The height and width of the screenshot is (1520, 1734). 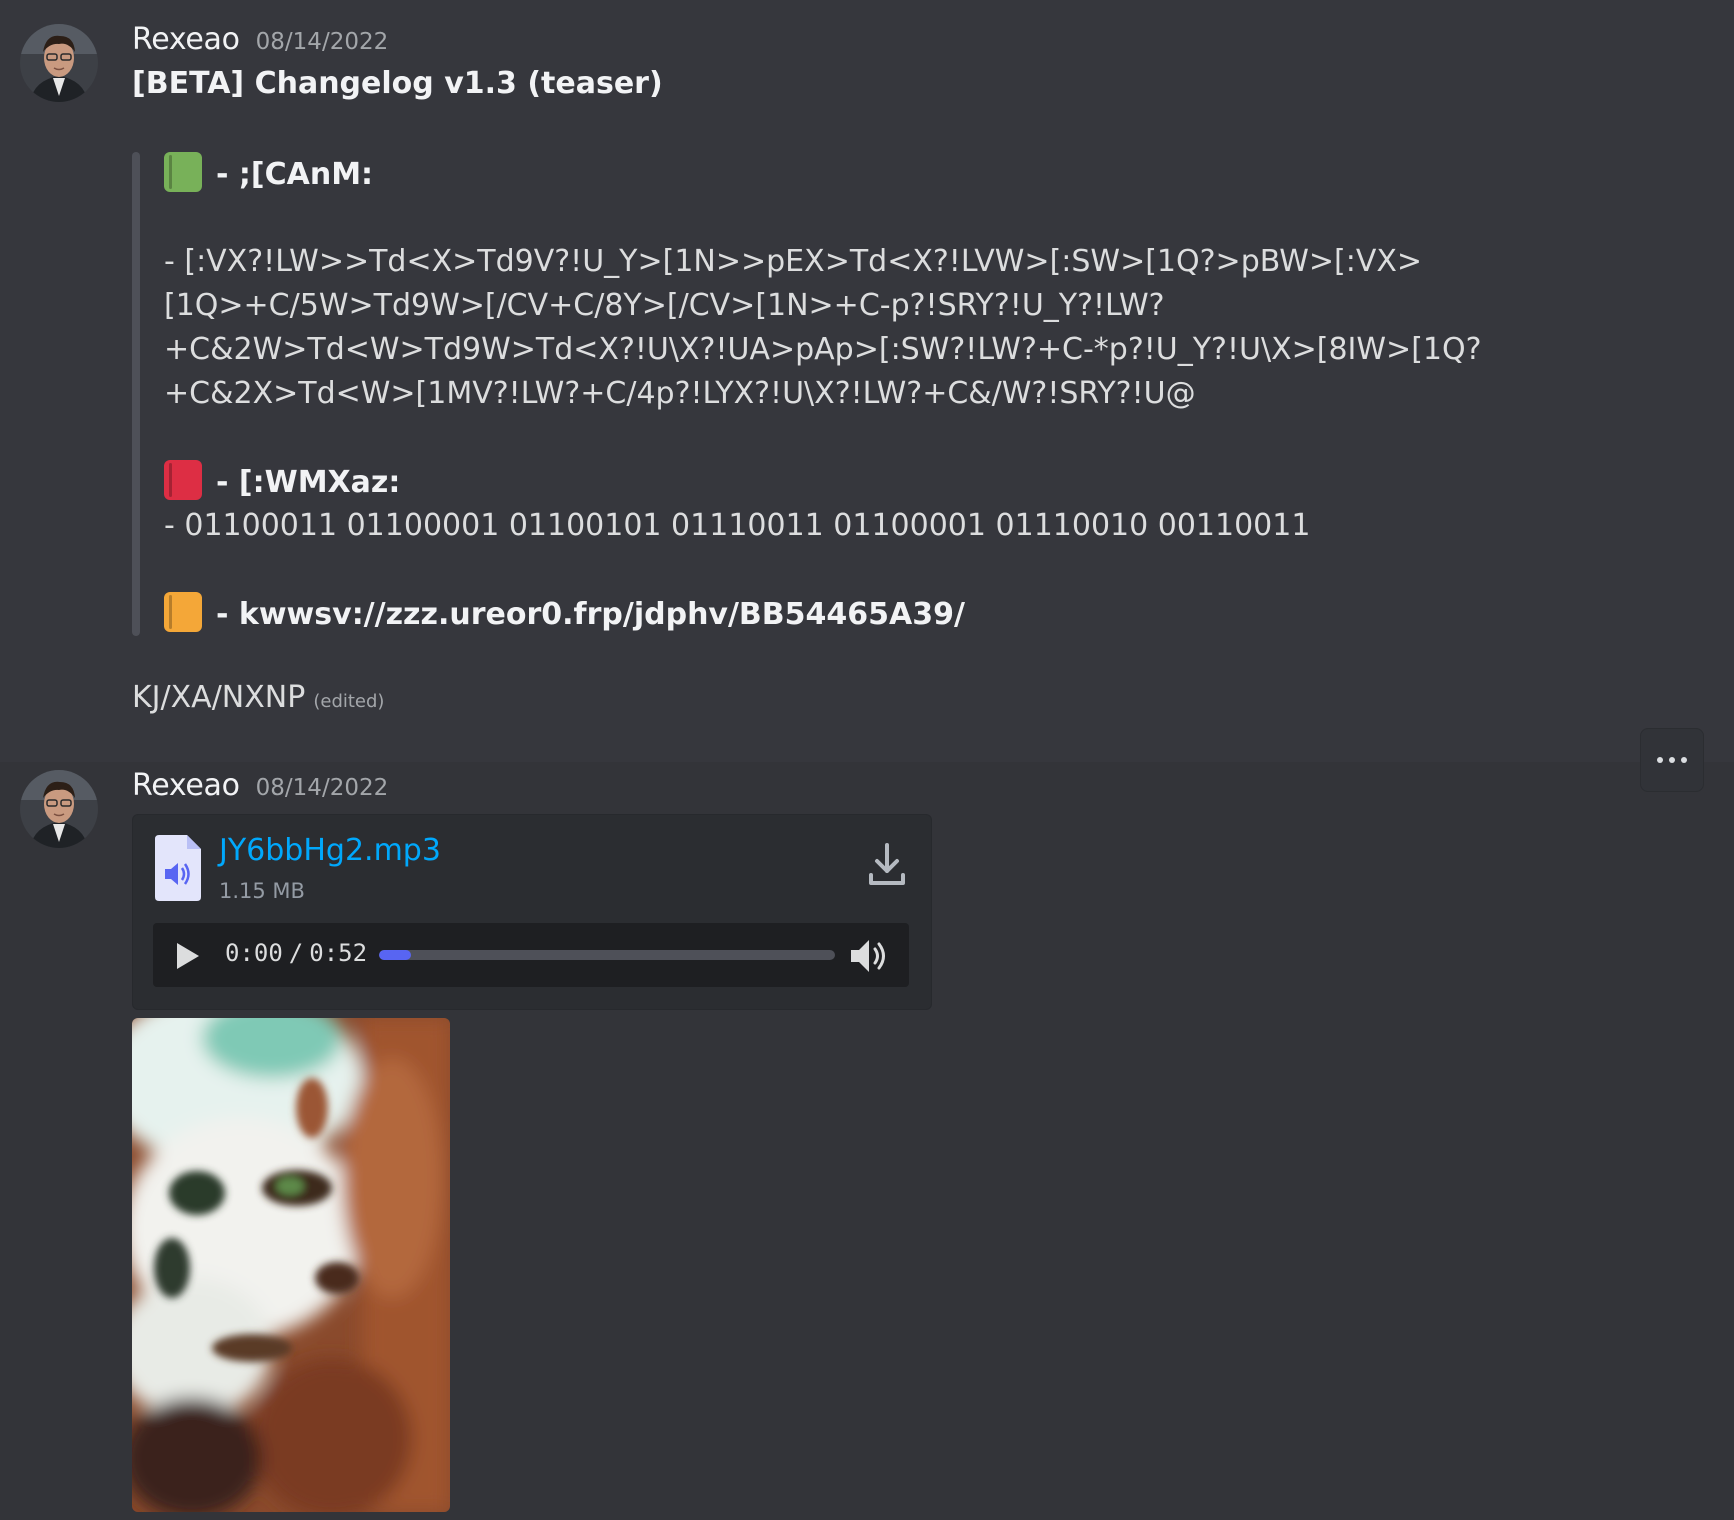 What do you see at coordinates (349, 701) in the screenshot?
I see `edited-label: (edited)` at bounding box center [349, 701].